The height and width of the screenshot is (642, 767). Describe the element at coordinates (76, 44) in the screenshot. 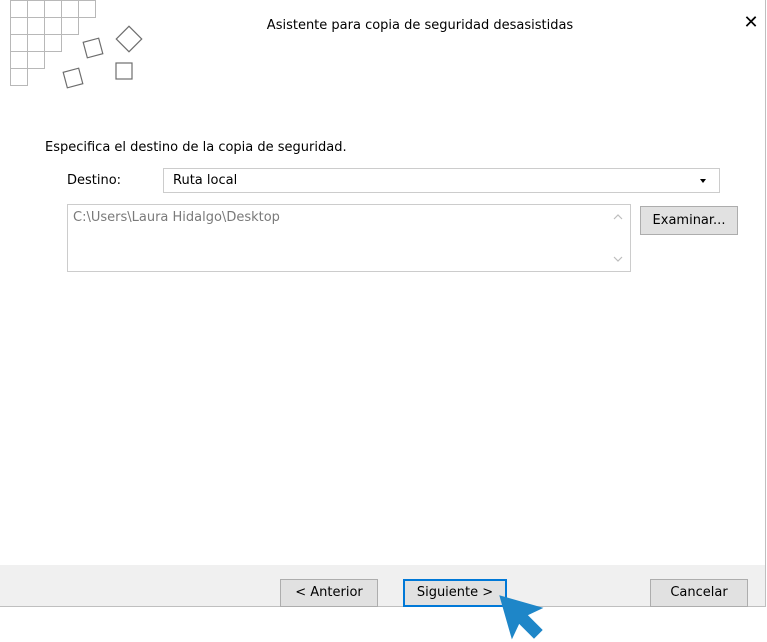

I see `wizard-logo-icon` at that location.